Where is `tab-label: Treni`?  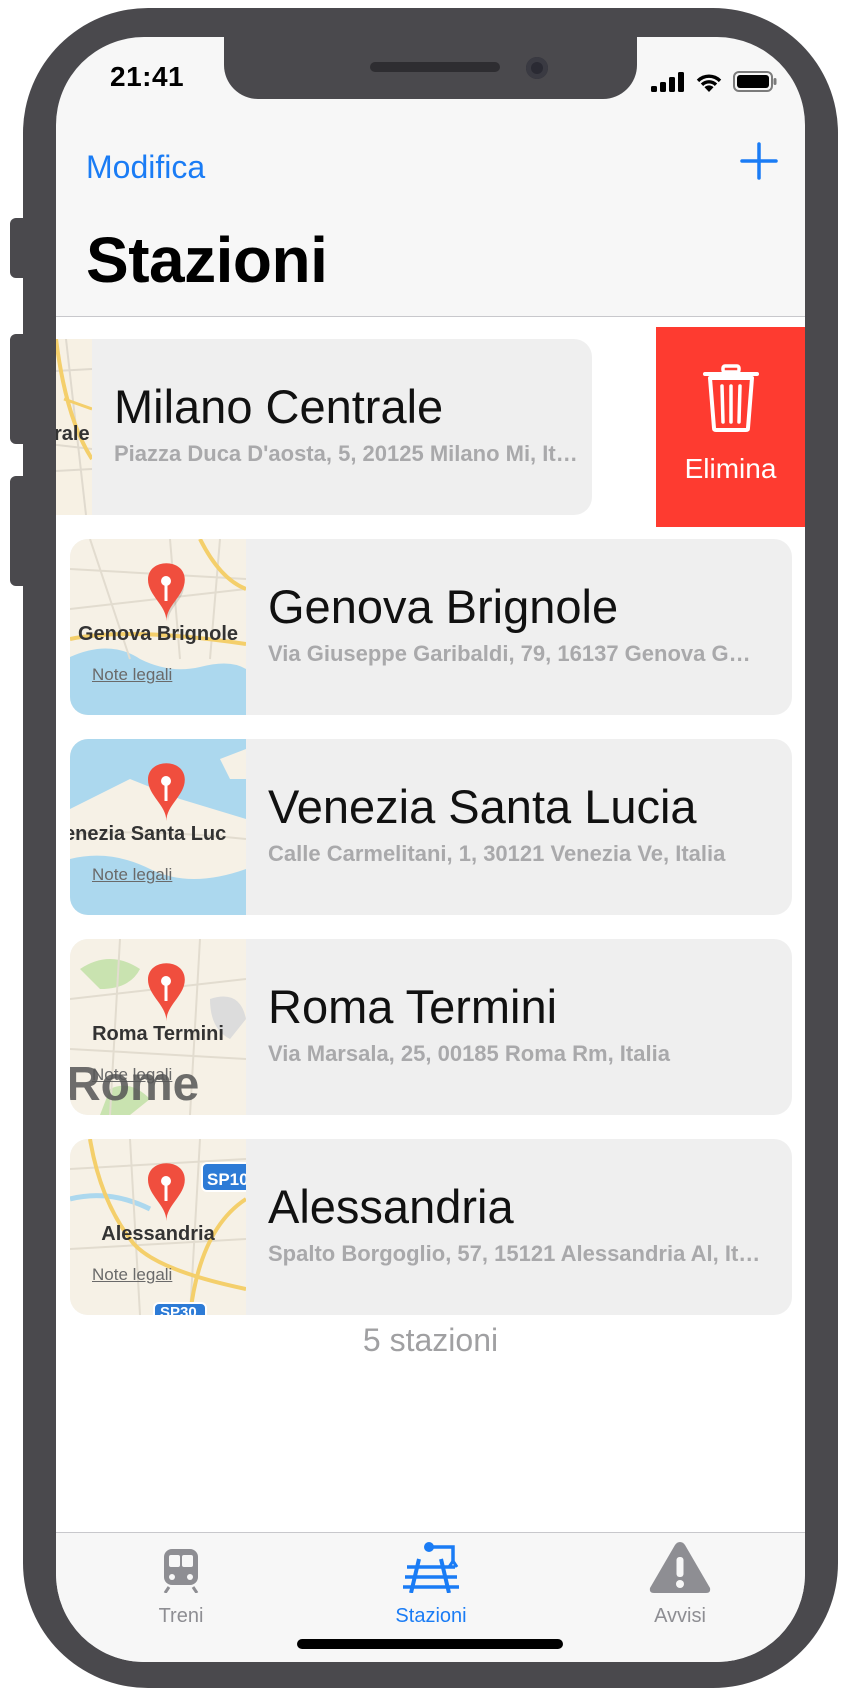 tab-label: Treni is located at coordinates (181, 1616).